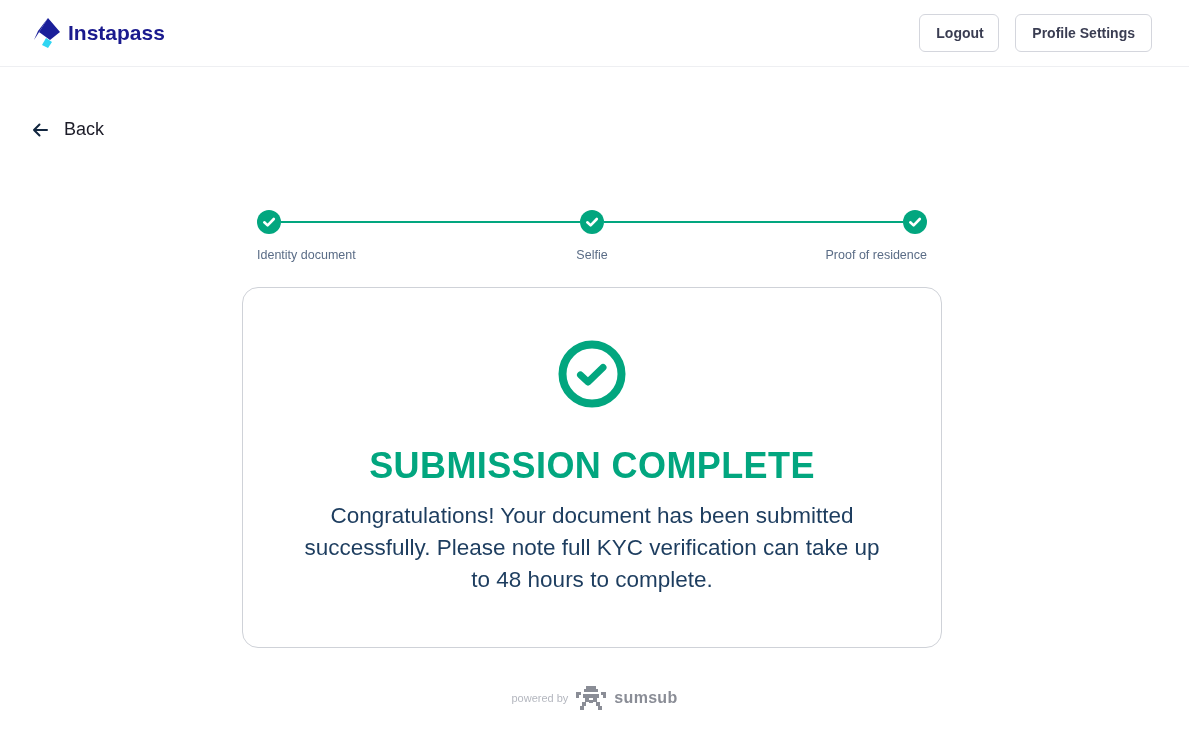 The height and width of the screenshot is (755, 1189). What do you see at coordinates (646, 698) in the screenshot?
I see `sumsub-wordmark: sumsub` at bounding box center [646, 698].